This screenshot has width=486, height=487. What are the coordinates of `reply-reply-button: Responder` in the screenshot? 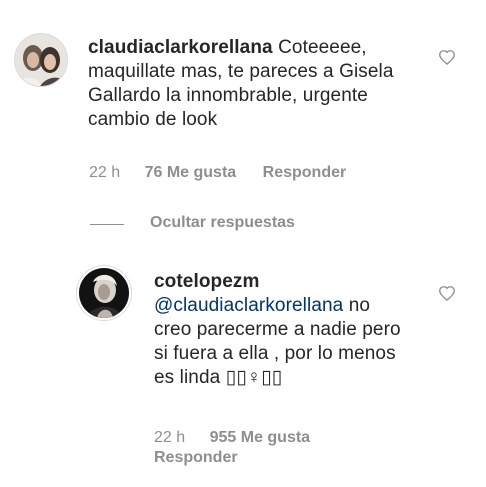 It's located at (196, 457).